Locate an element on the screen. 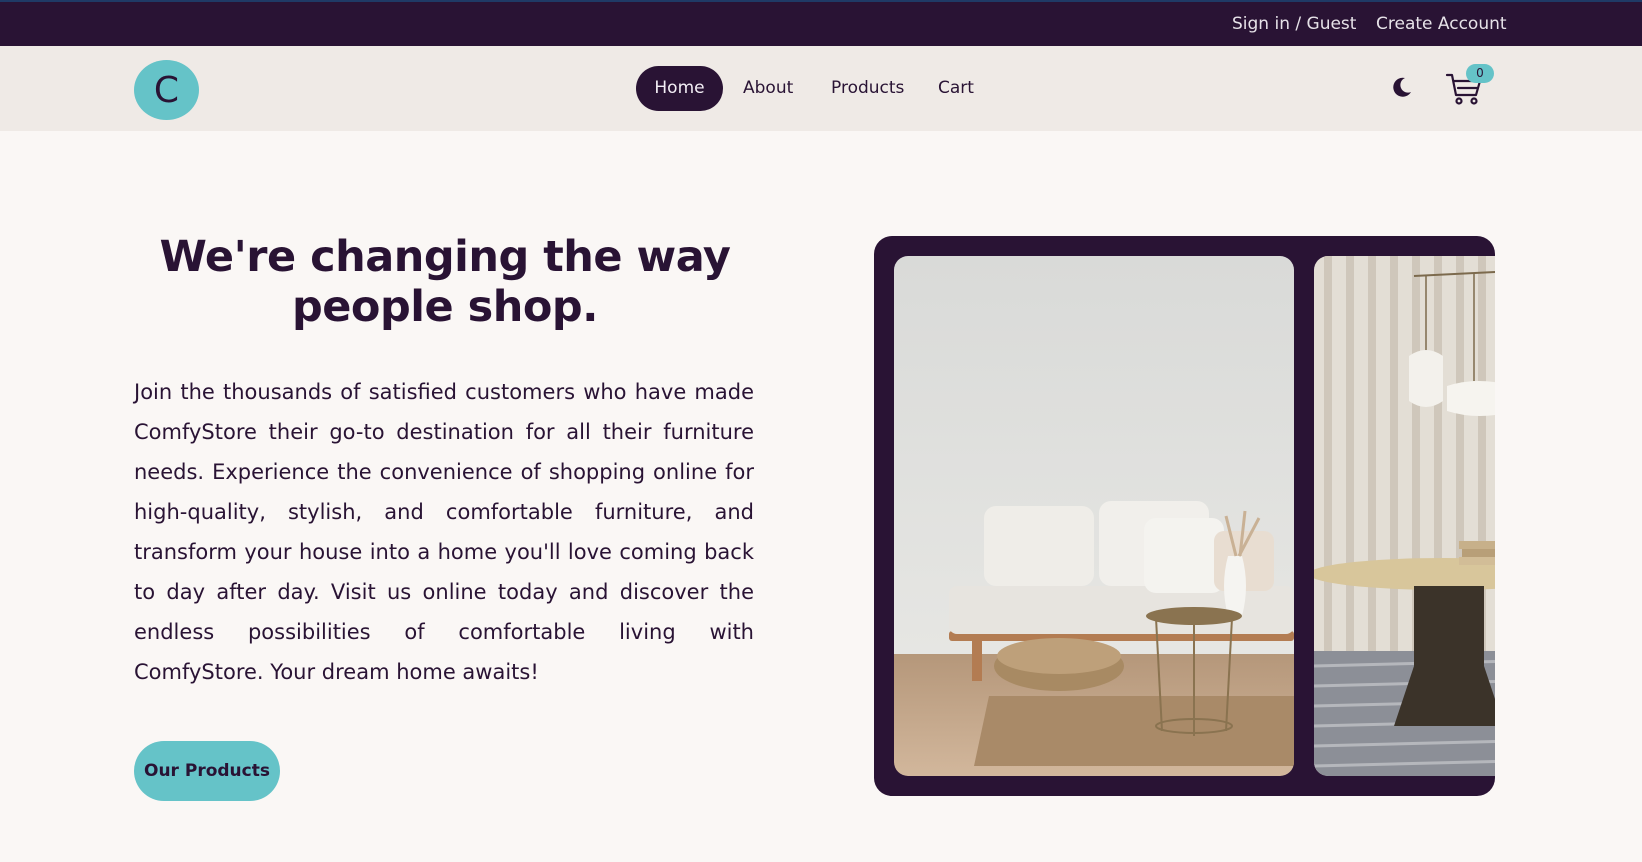 This screenshot has height=862, width=1642. nav-cart: Cart is located at coordinates (956, 88).